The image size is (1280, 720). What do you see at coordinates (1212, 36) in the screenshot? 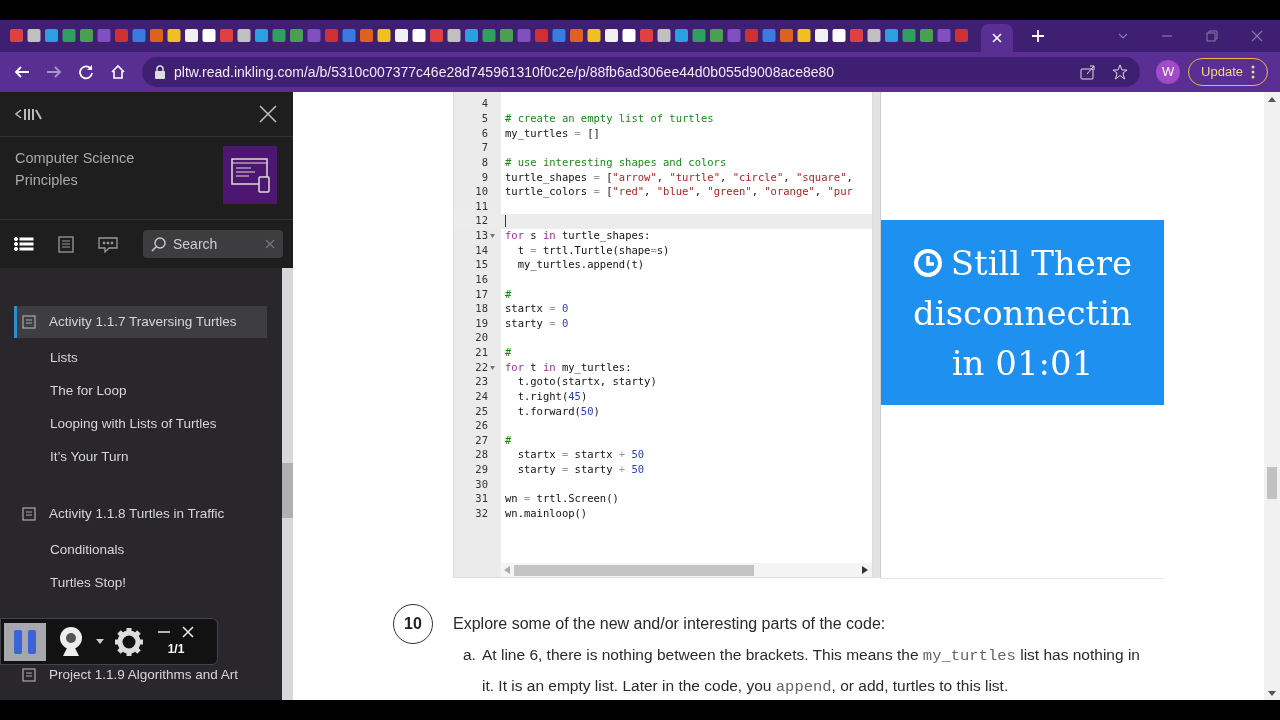
I see `restore-icon` at bounding box center [1212, 36].